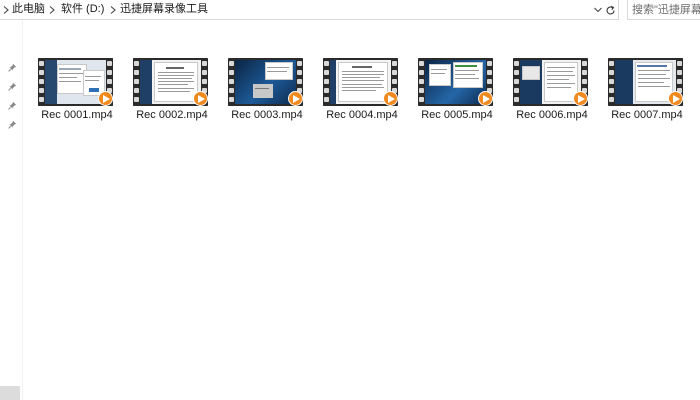 The height and width of the screenshot is (400, 700). I want to click on nav-scrollbar-thumb, so click(10, 393).